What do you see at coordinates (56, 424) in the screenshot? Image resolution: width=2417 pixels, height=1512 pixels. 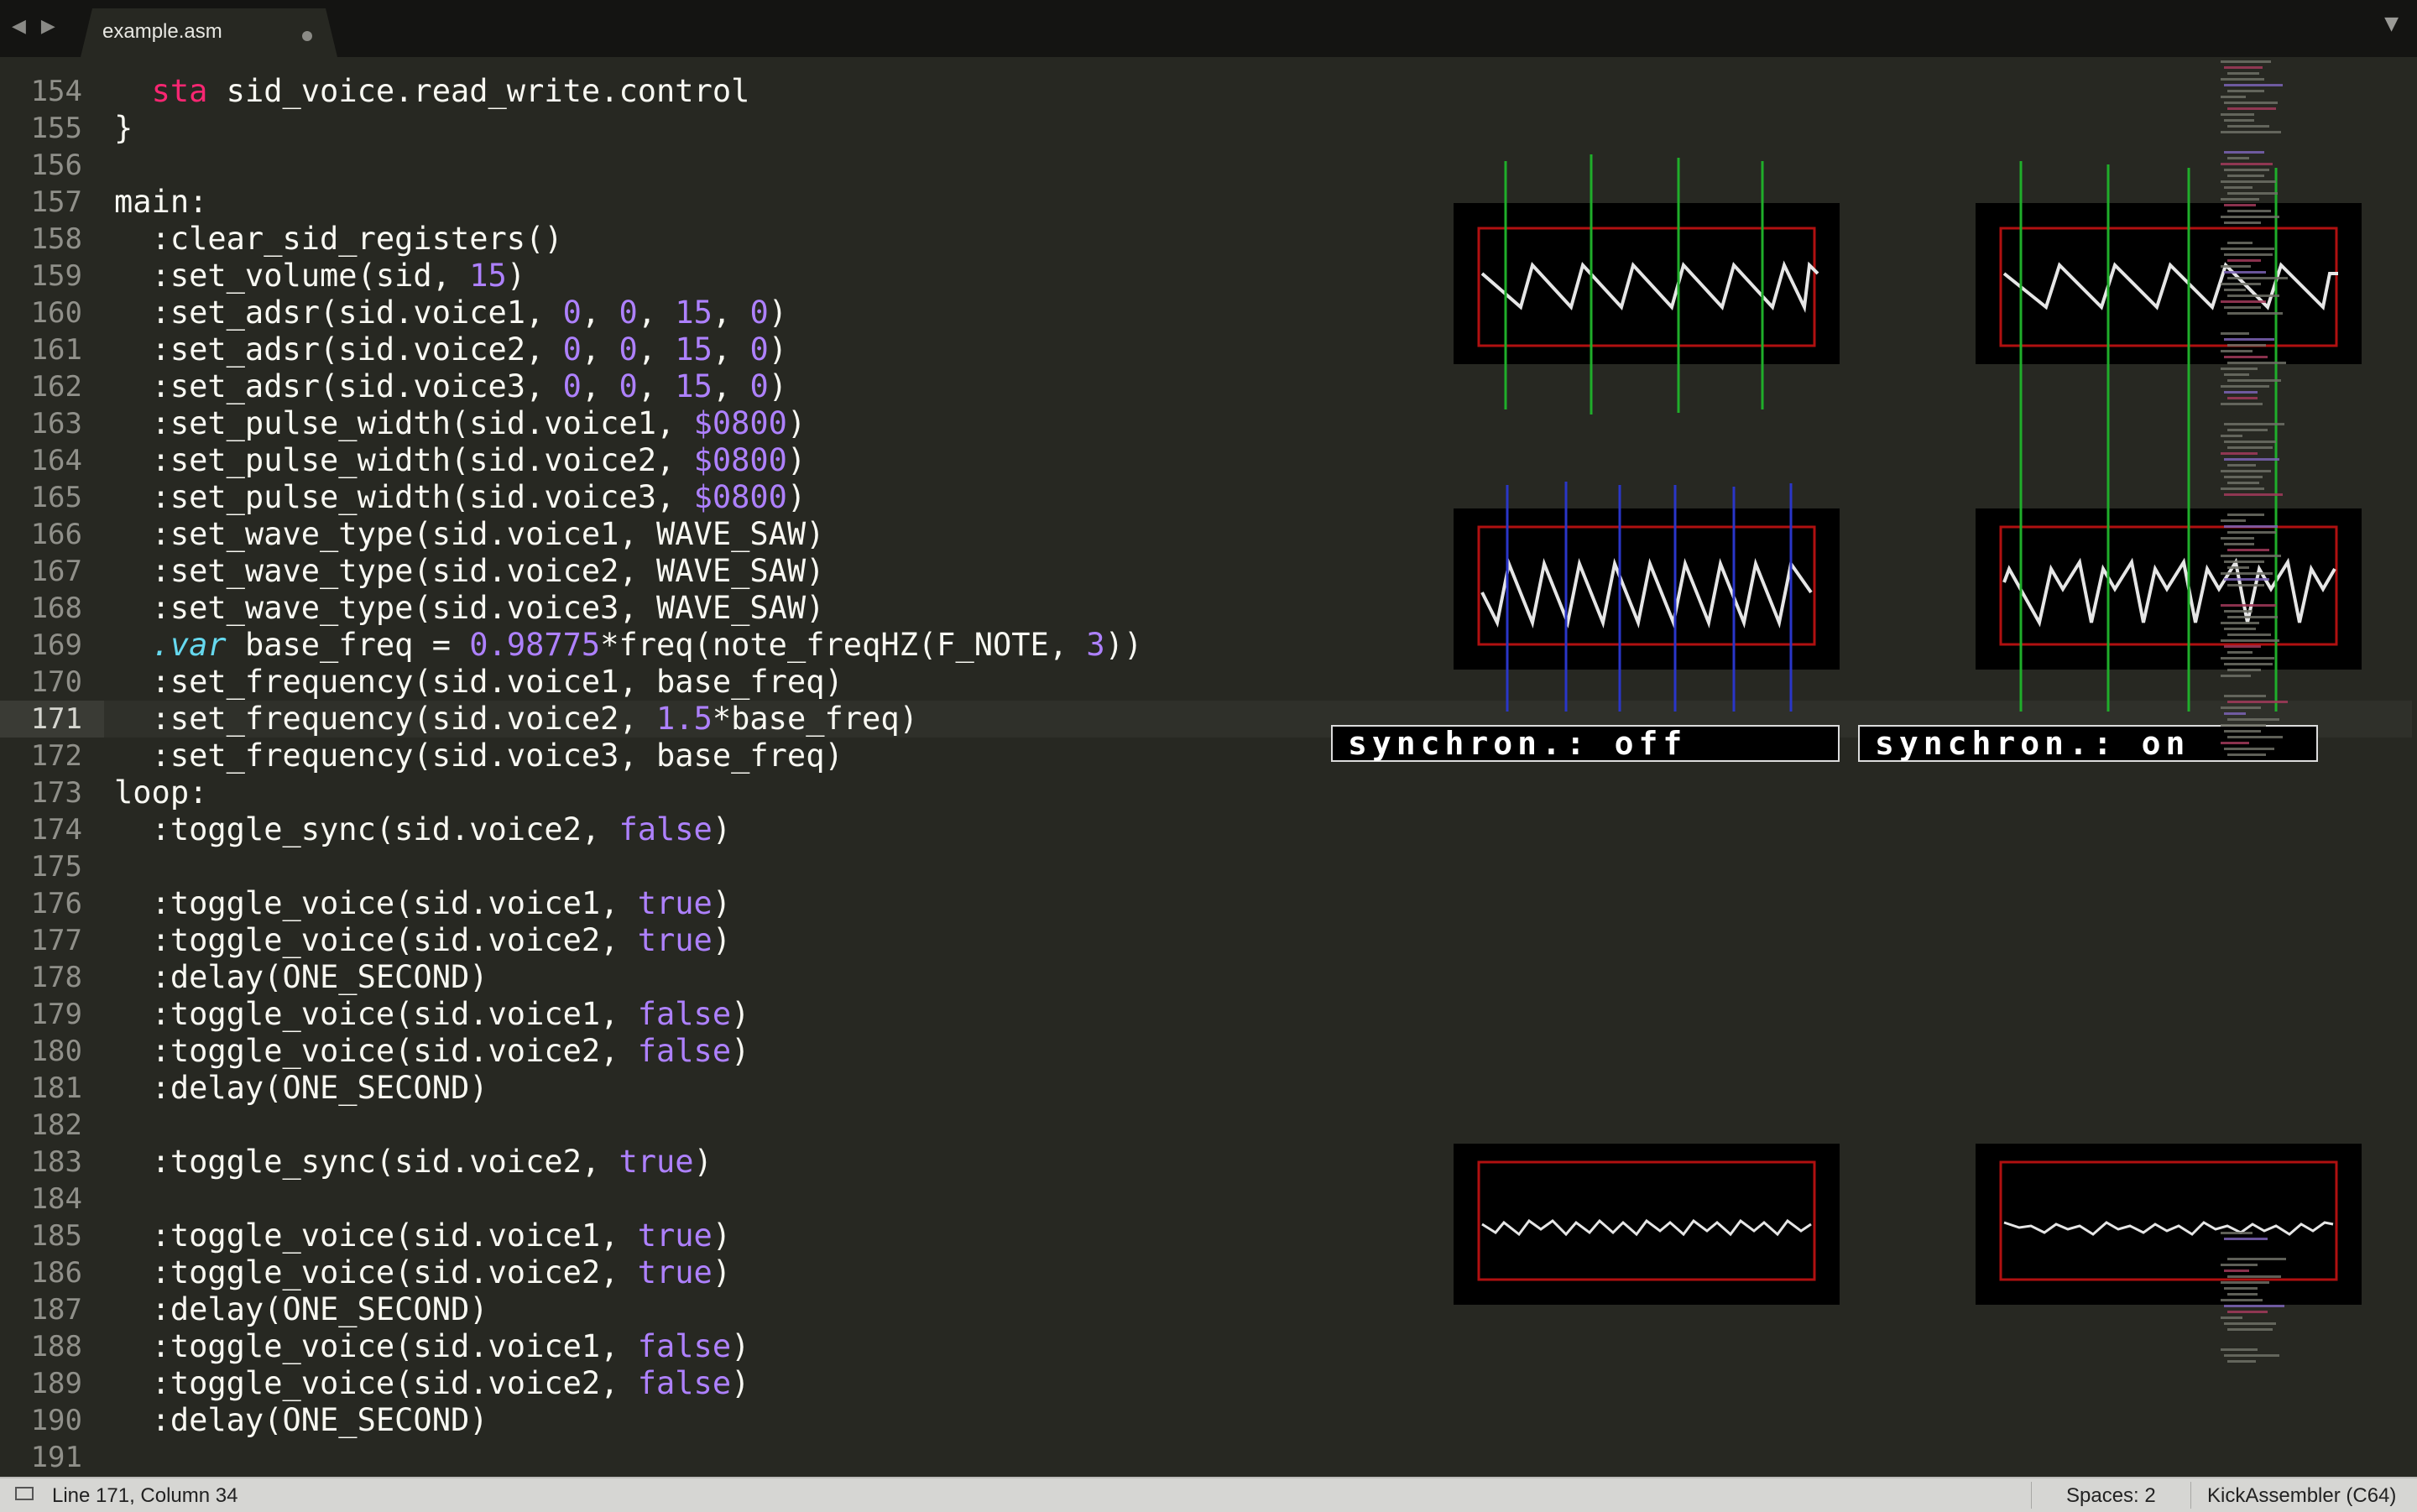 I see `line-number: 163` at bounding box center [56, 424].